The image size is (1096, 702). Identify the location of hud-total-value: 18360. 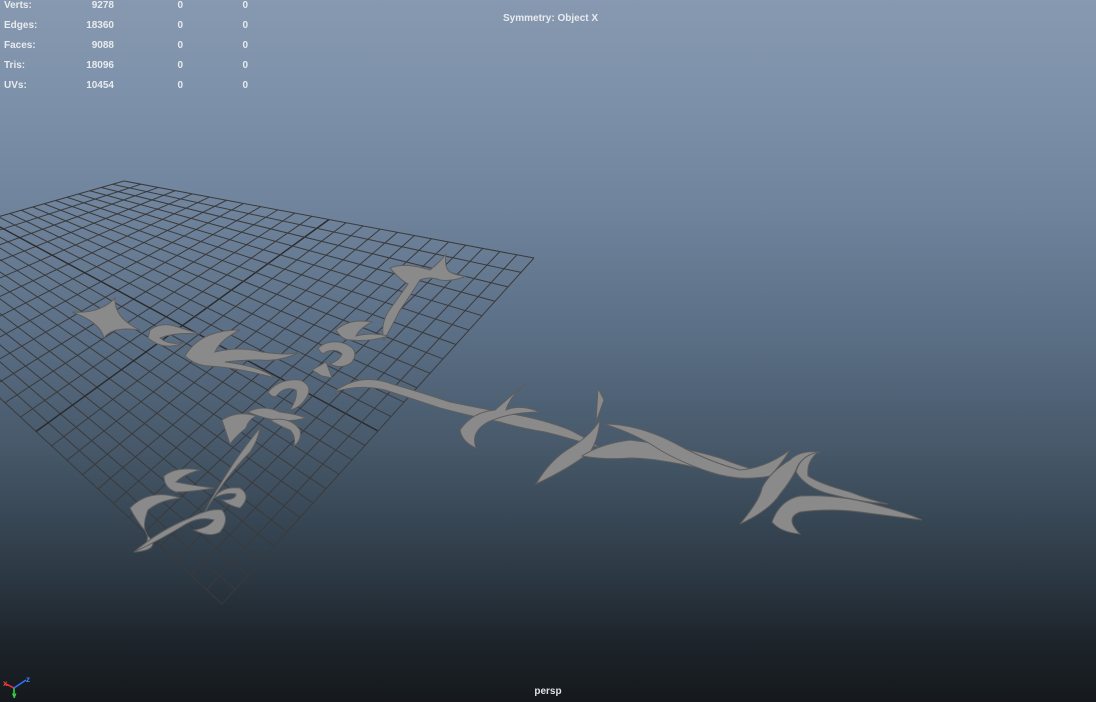
(100, 25).